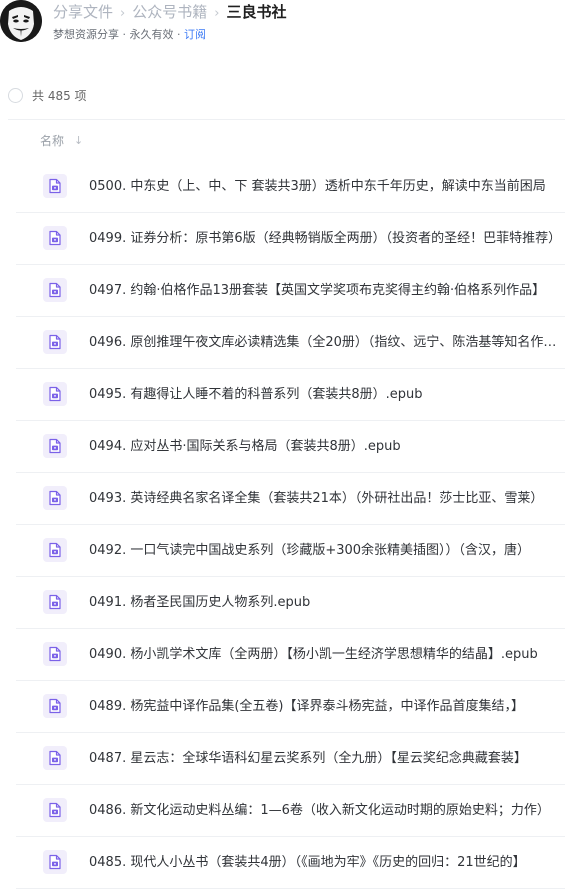  What do you see at coordinates (195, 34) in the screenshot?
I see `subscribe-link: 订阅` at bounding box center [195, 34].